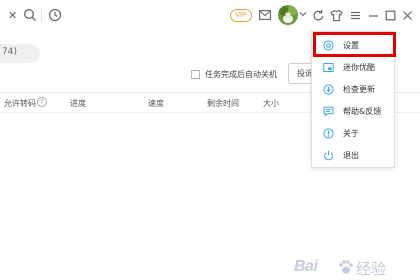 This screenshot has width=420, height=280. What do you see at coordinates (30, 15) in the screenshot?
I see `search-icon` at bounding box center [30, 15].